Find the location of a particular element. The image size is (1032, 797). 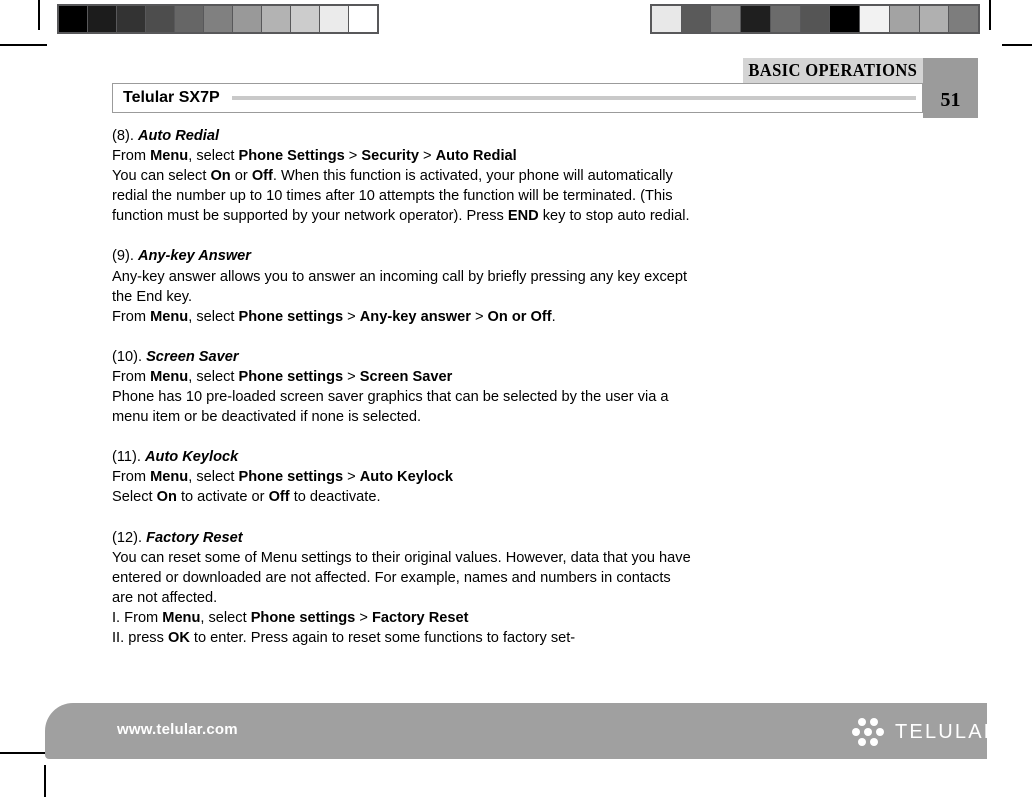

page-header: BASIC OPERATIONS 51 Telular SX7P is located at coordinates (516, 84).